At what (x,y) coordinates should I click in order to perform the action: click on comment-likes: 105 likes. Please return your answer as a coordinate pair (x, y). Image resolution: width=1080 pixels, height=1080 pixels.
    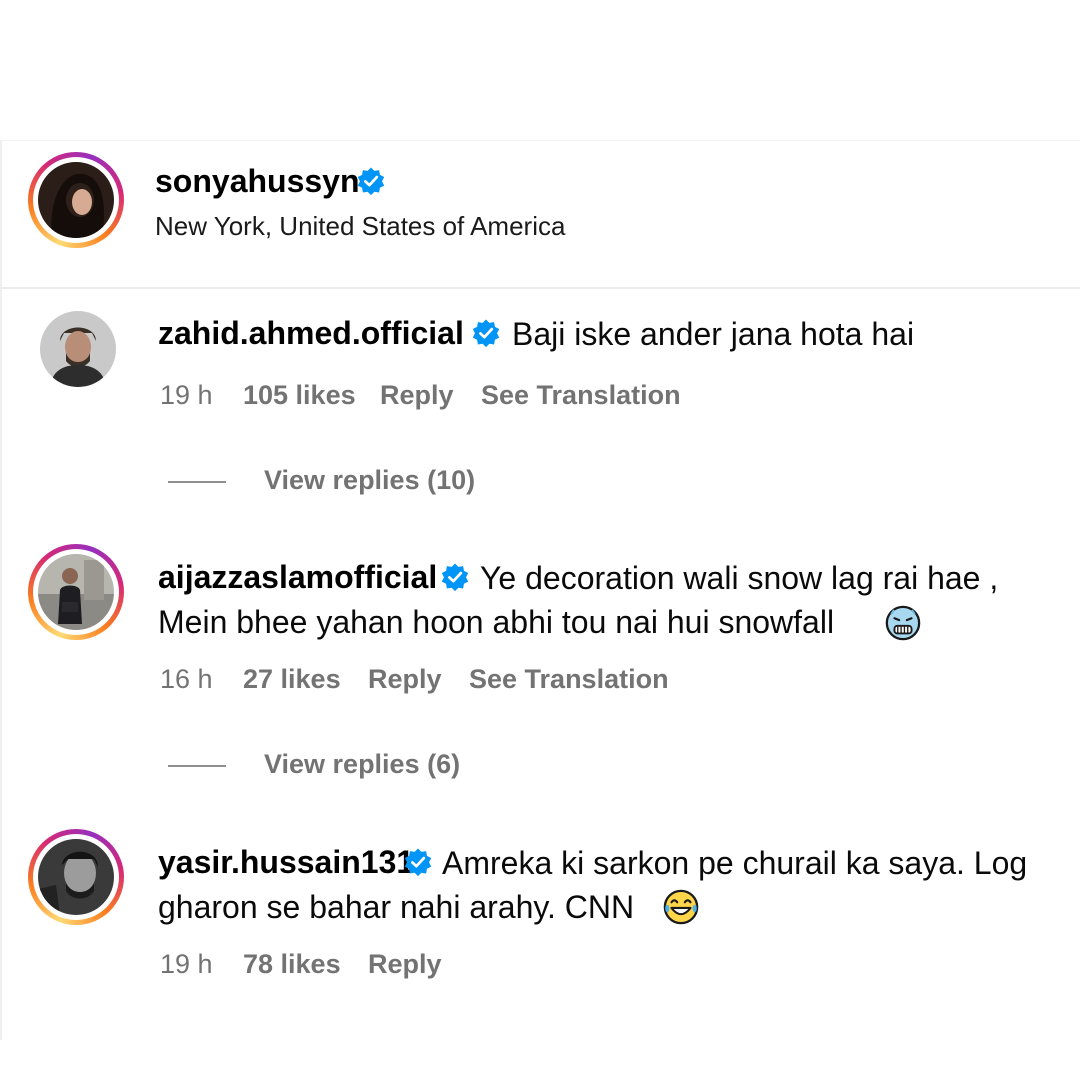
    Looking at the image, I should click on (299, 395).